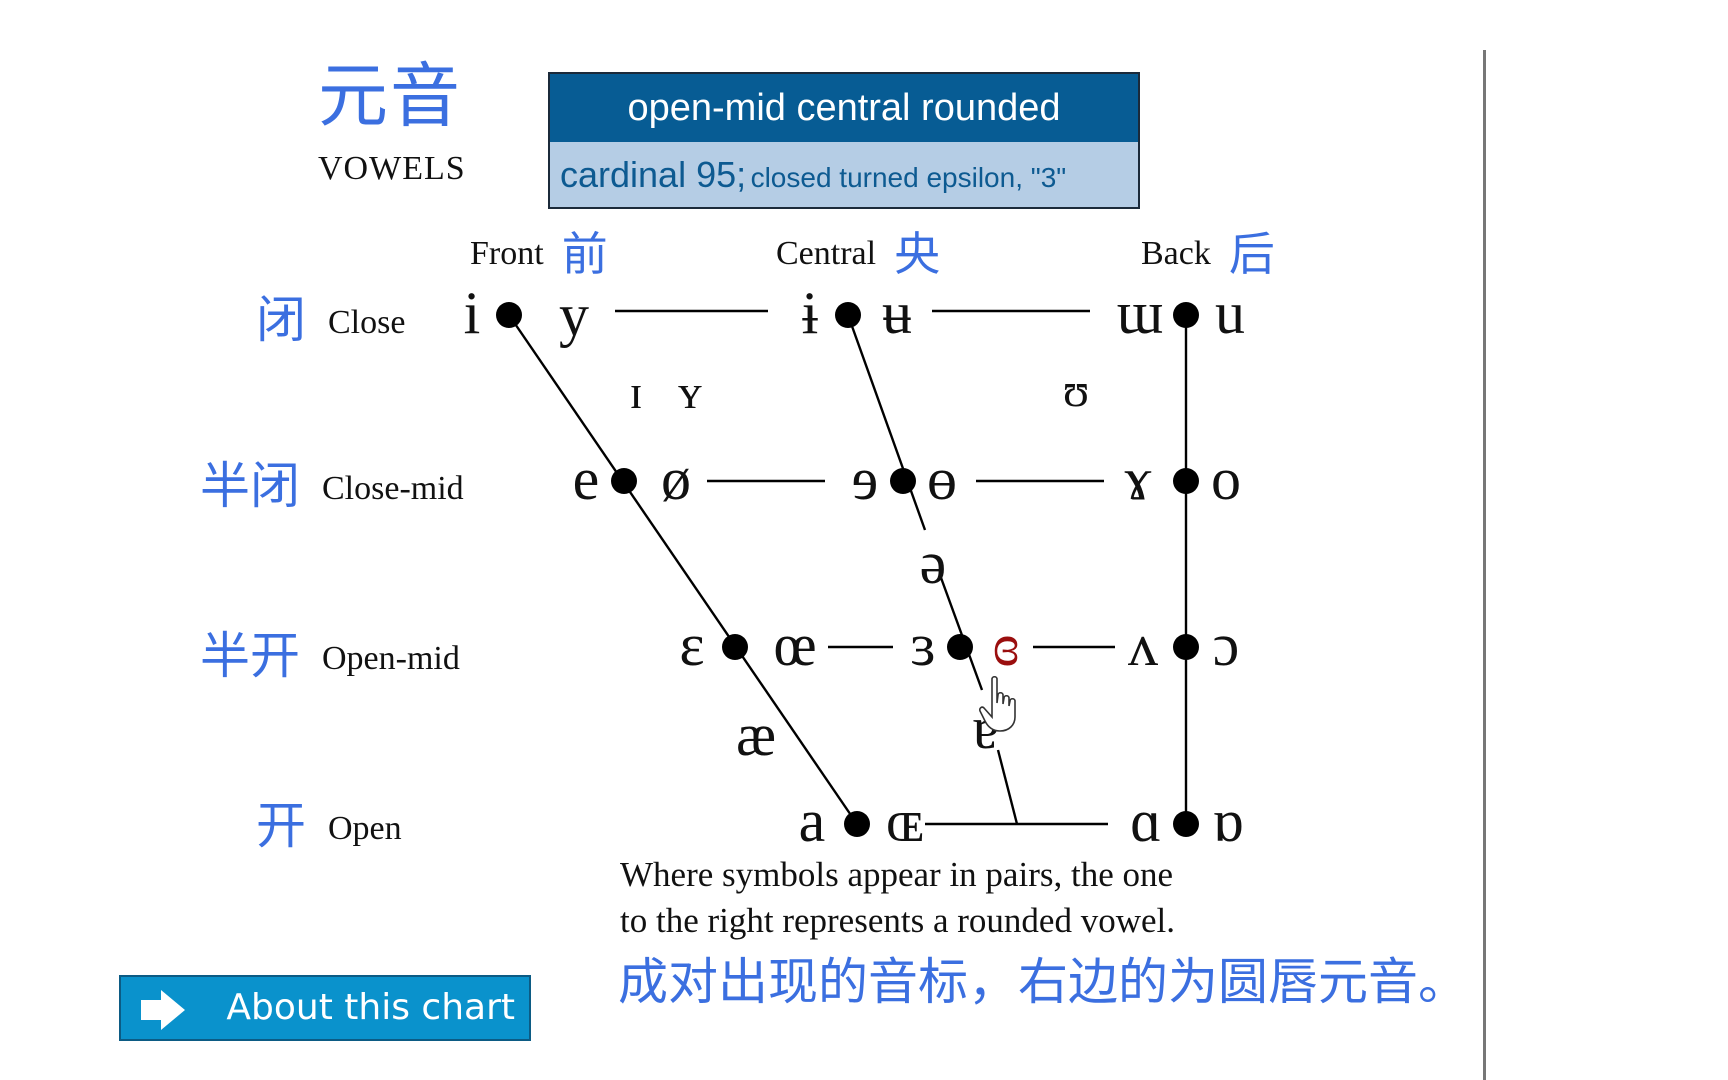 The width and height of the screenshot is (1728, 1080). I want to click on hand-cursor-icon, so click(997, 703).